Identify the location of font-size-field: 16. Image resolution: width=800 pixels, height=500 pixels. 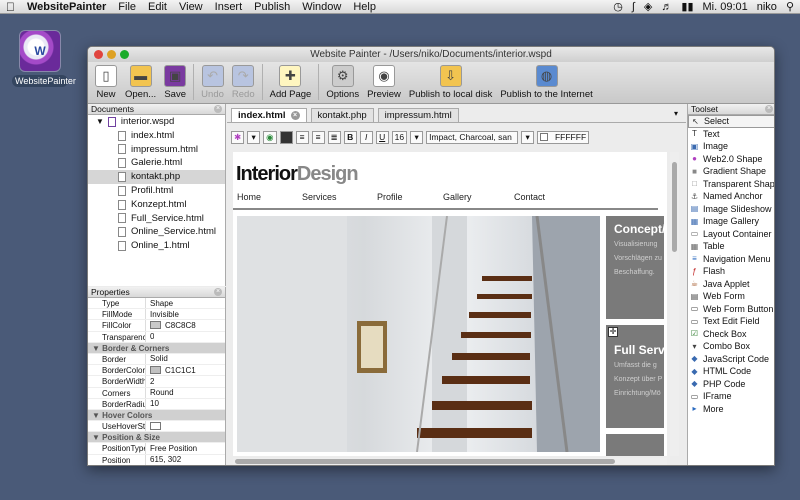
(399, 137).